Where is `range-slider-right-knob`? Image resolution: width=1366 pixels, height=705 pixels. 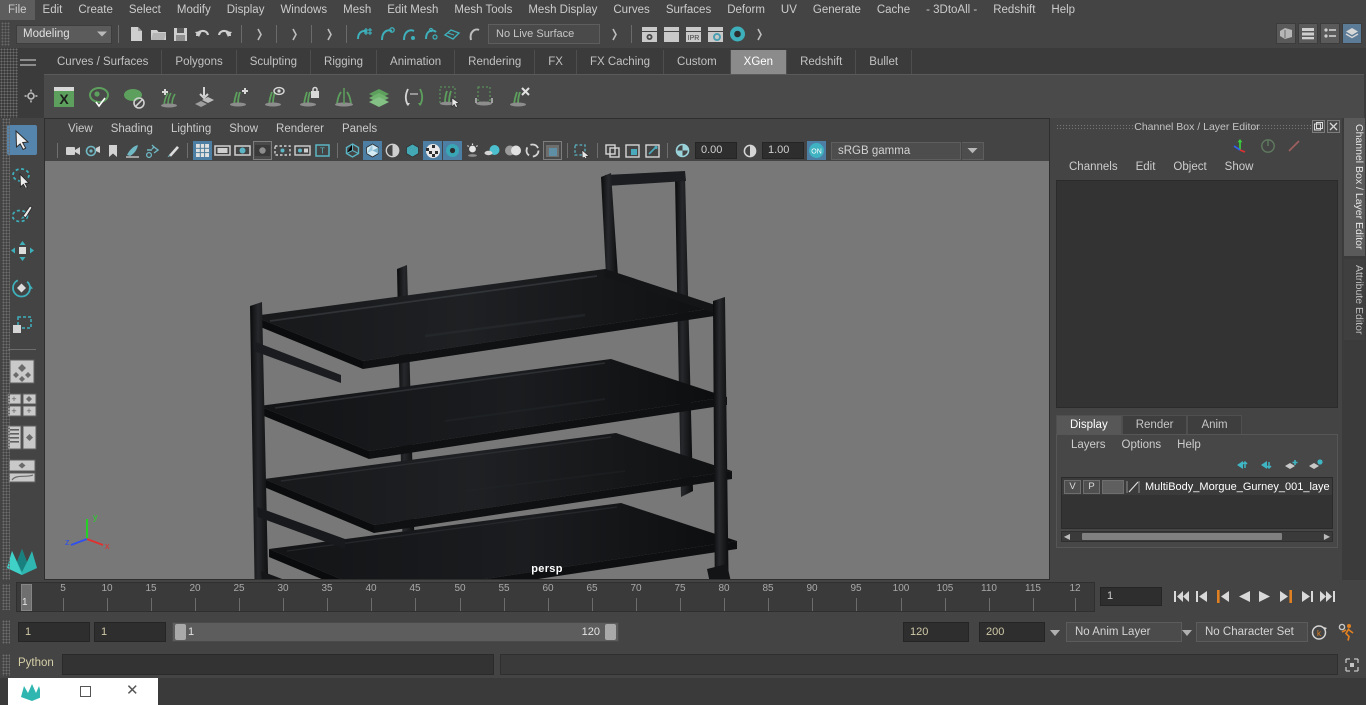 range-slider-right-knob is located at coordinates (610, 632).